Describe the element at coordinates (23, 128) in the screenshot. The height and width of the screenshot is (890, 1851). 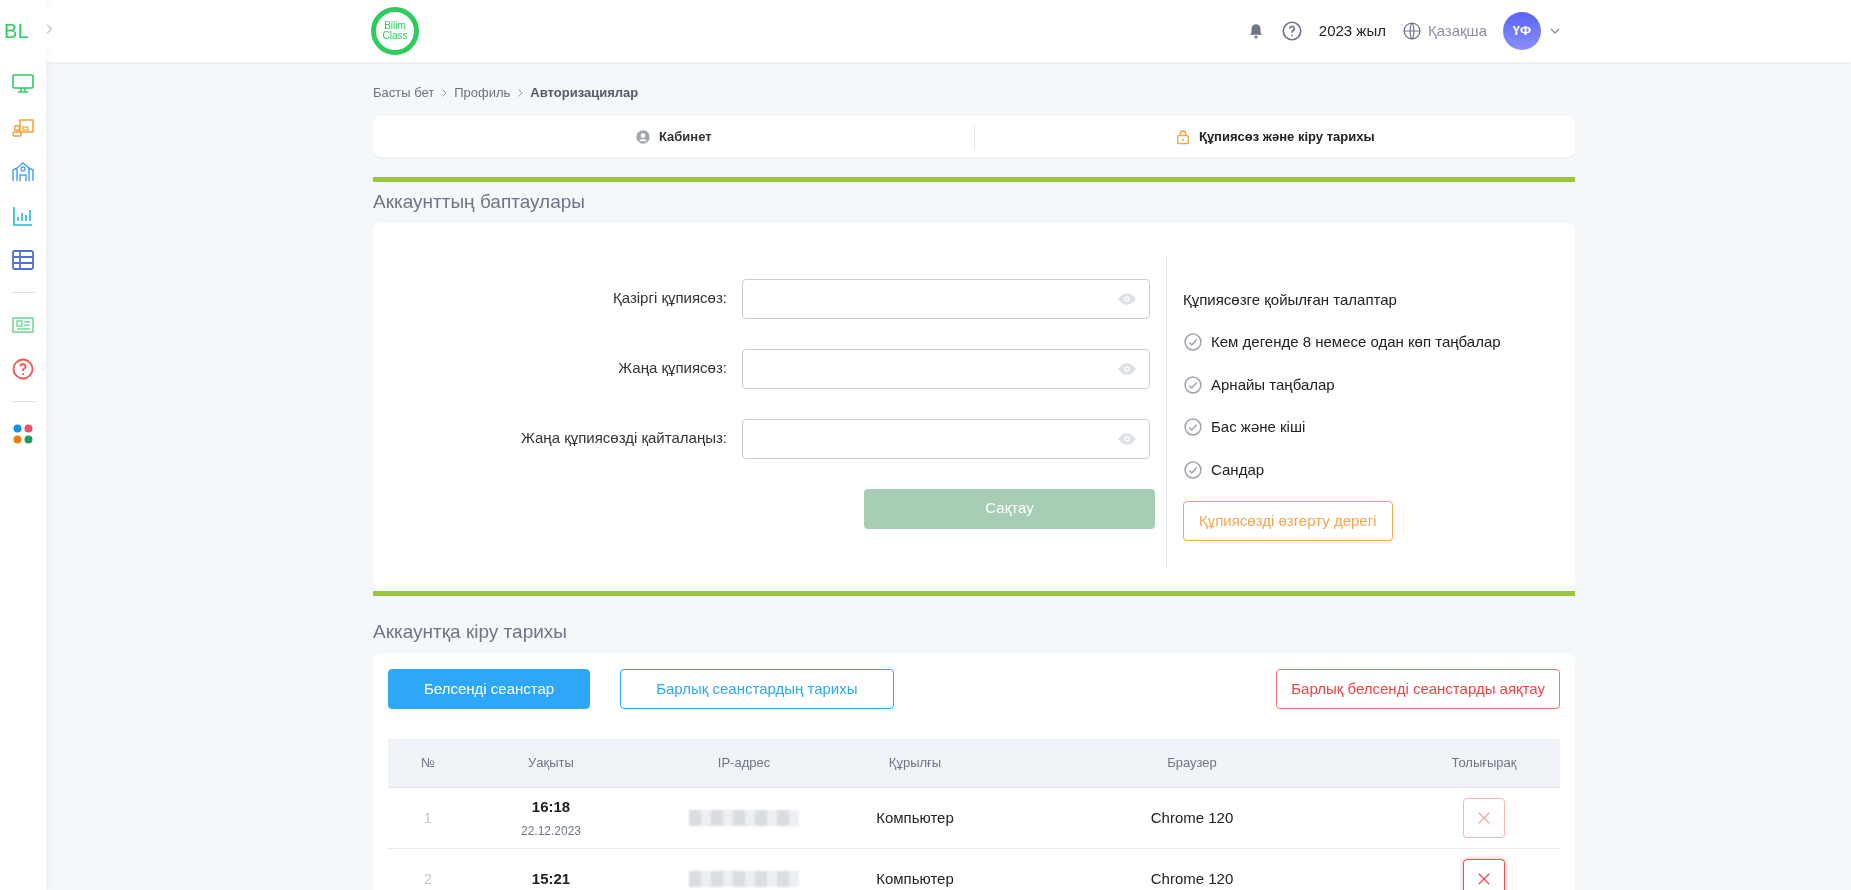
I see `teacher-icon` at that location.